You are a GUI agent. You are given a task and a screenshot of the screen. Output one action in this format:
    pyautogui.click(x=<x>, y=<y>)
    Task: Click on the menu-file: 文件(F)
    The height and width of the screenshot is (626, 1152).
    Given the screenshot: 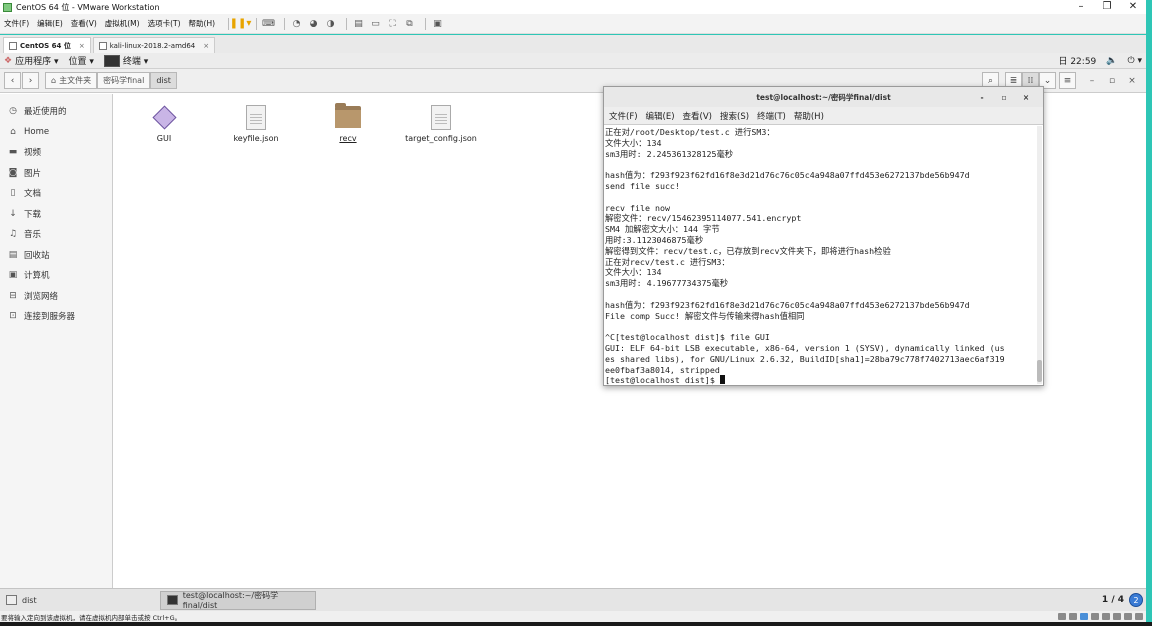 What is the action you would take?
    pyautogui.click(x=16, y=23)
    